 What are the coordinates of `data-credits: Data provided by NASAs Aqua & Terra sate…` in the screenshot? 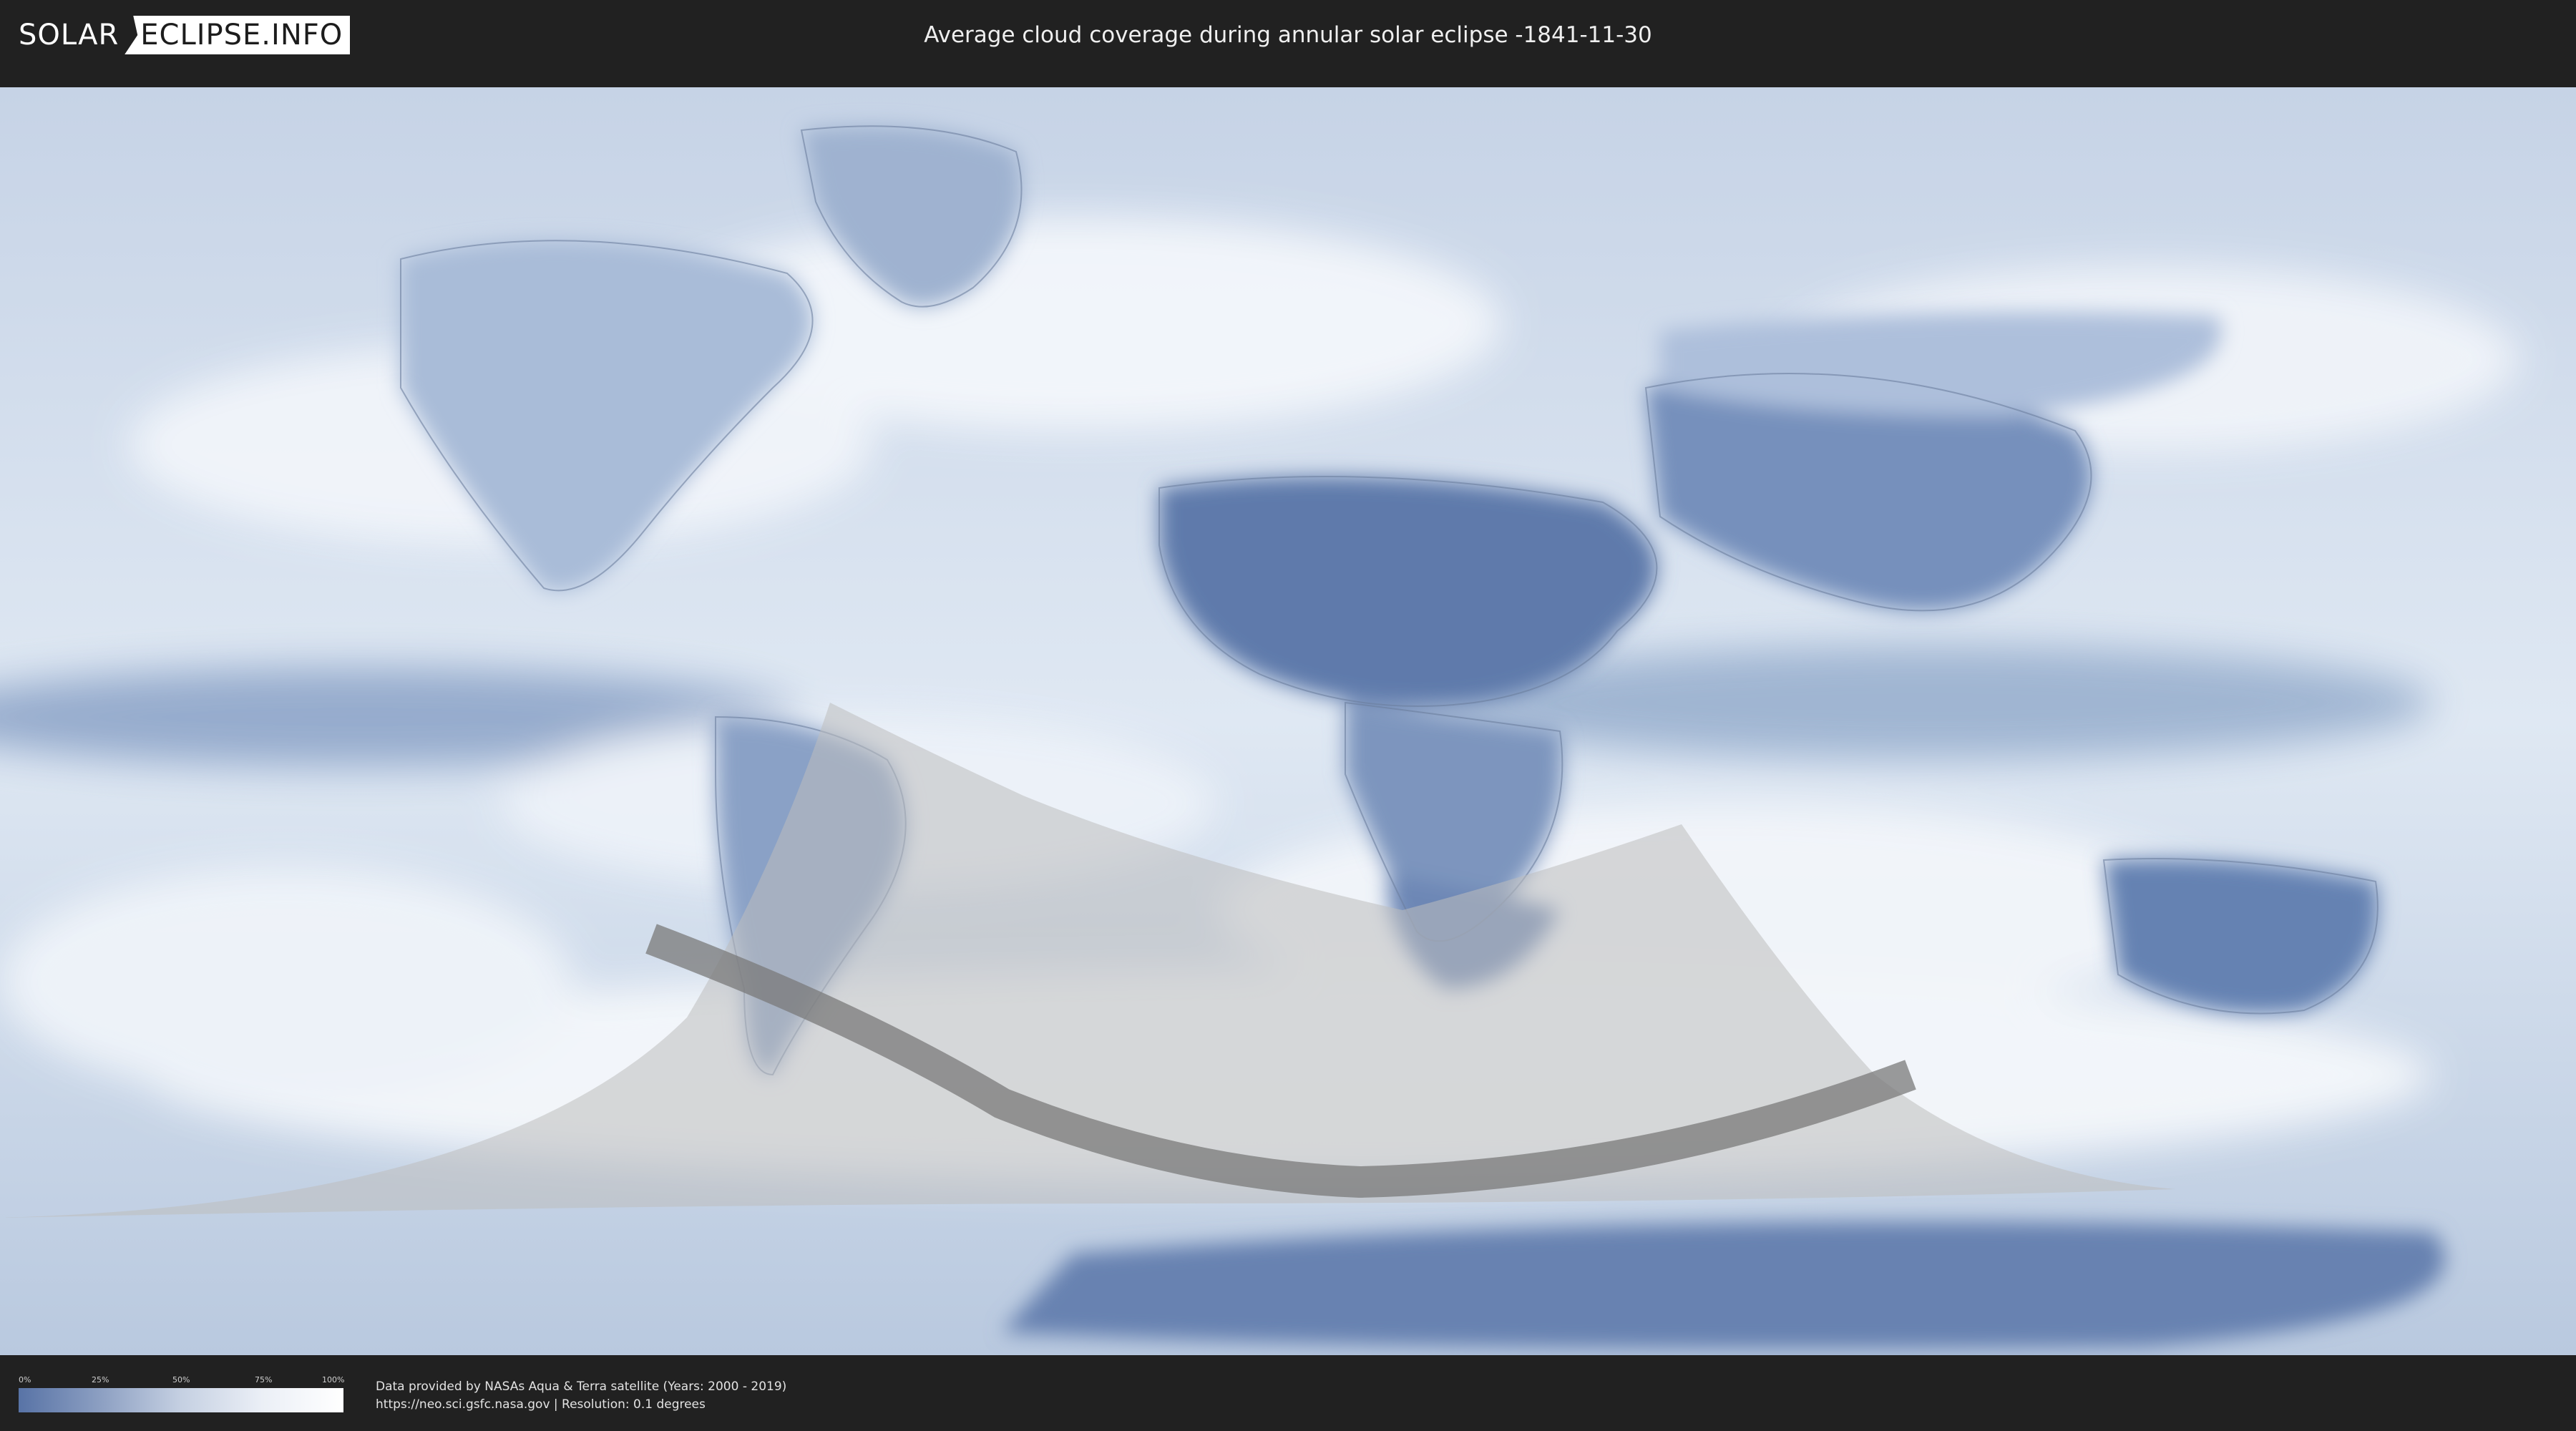 It's located at (581, 1396).